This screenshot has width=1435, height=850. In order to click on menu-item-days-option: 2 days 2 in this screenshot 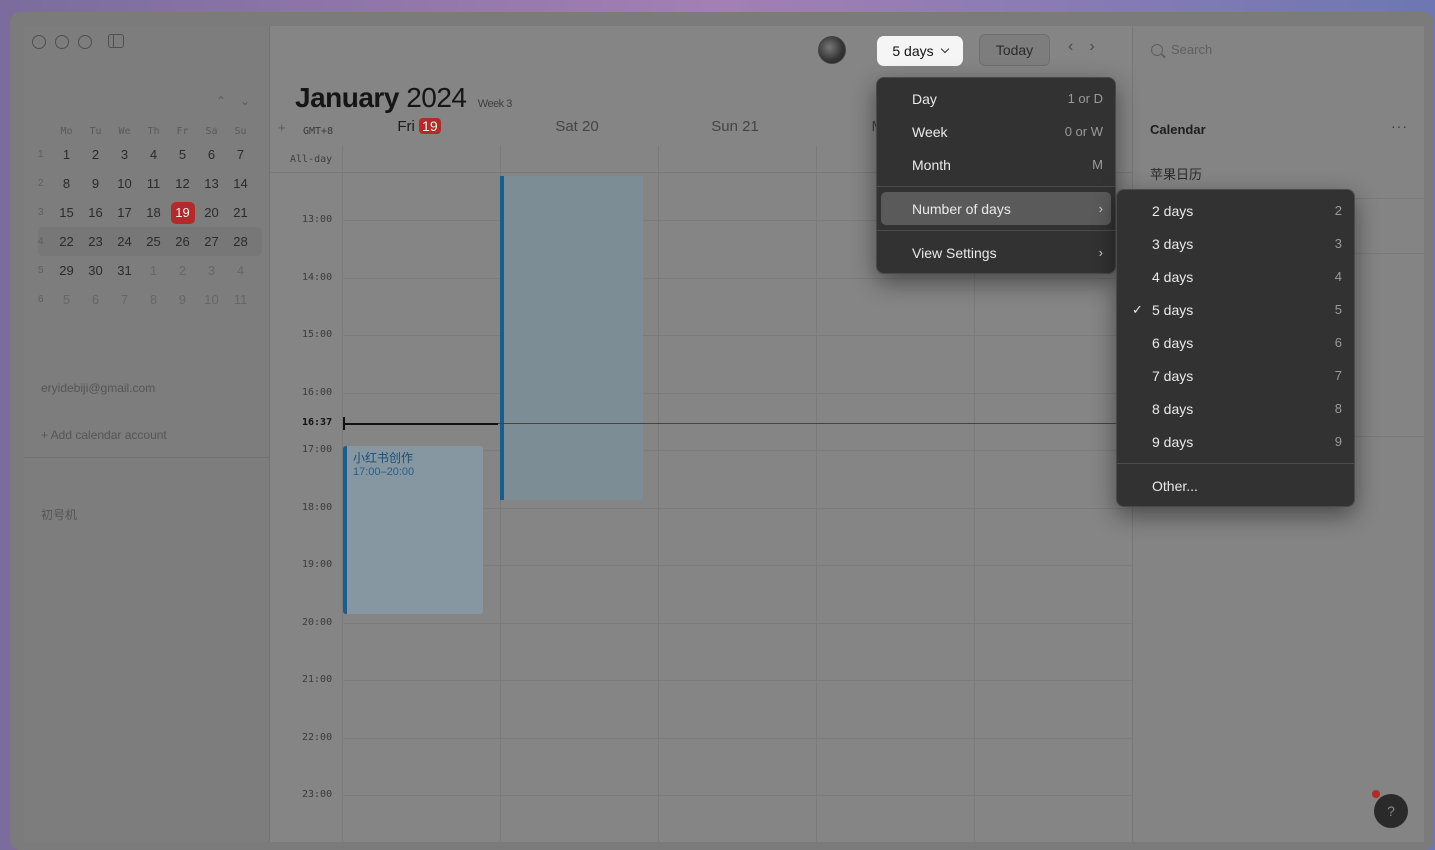, I will do `click(1235, 210)`.